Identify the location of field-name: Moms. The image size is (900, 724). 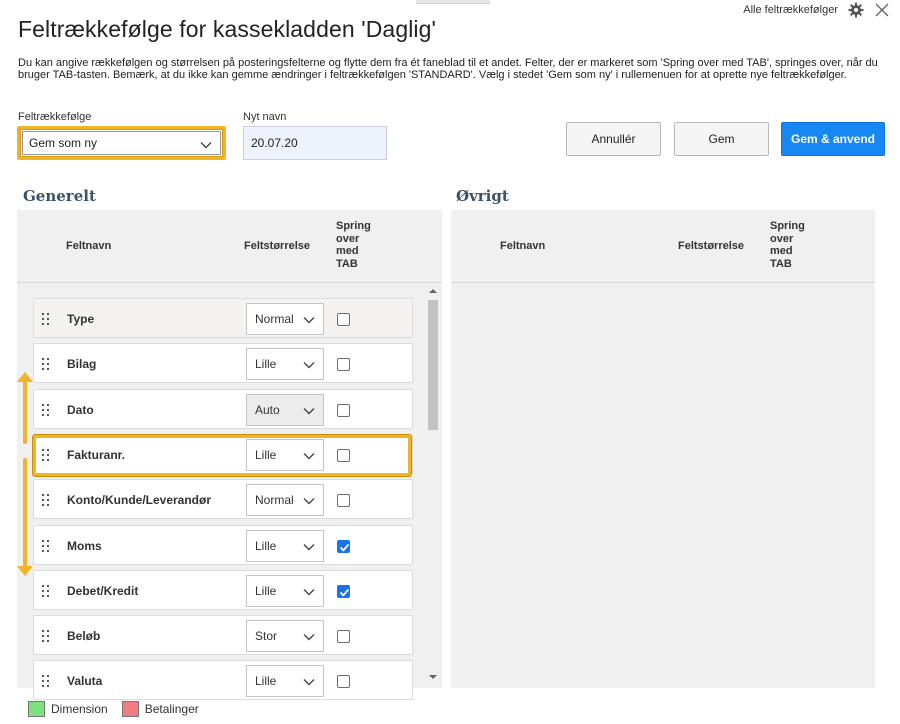
(84, 546).